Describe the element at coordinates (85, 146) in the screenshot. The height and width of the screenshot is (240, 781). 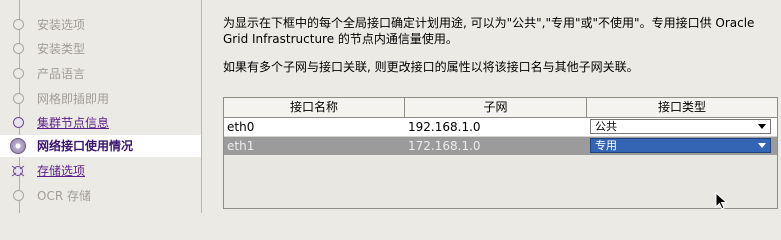
I see `step-label: 网络接口使用情况` at that location.